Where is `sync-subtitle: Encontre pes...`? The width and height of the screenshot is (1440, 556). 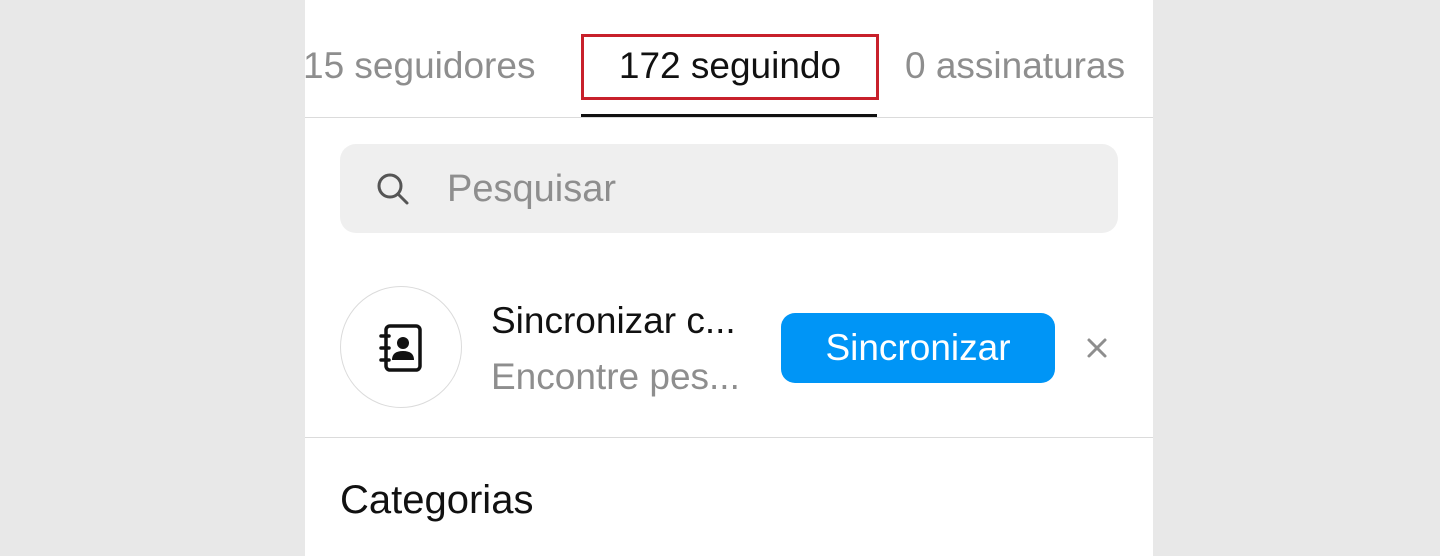
sync-subtitle: Encontre pes... is located at coordinates (615, 376).